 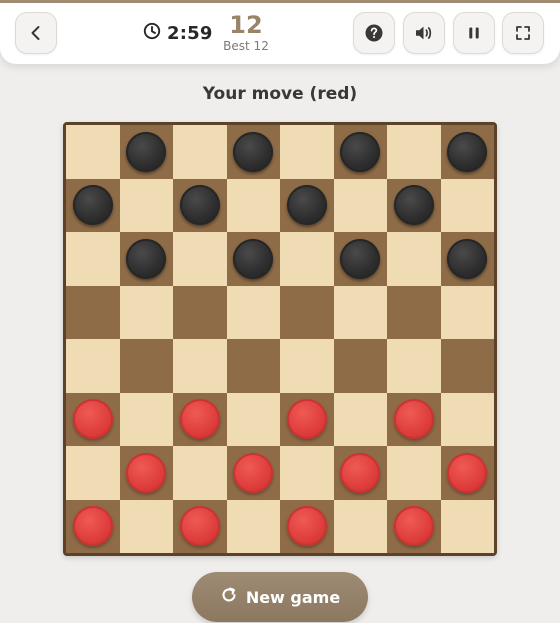 I want to click on sound-icon, so click(x=424, y=33).